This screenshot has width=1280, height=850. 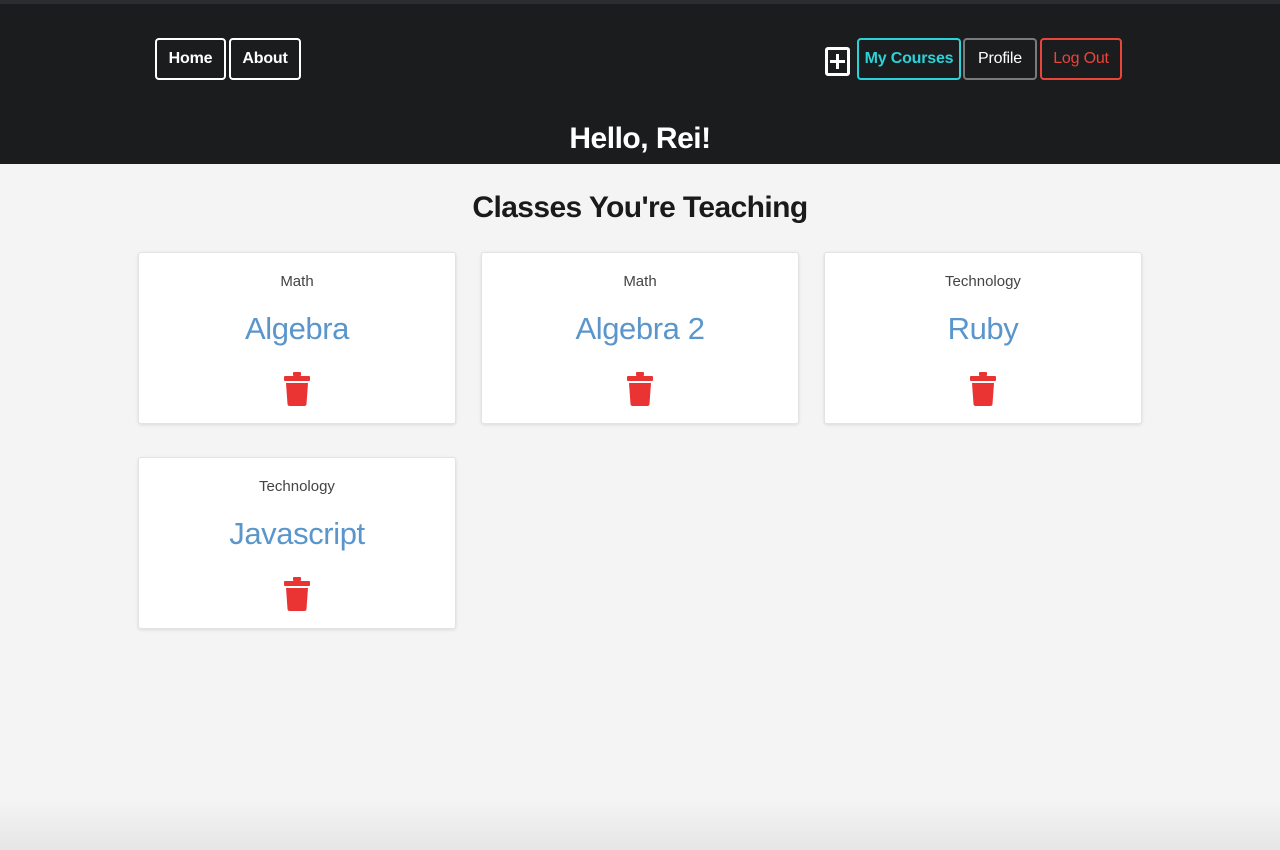 I want to click on add-course-button, so click(x=837, y=61).